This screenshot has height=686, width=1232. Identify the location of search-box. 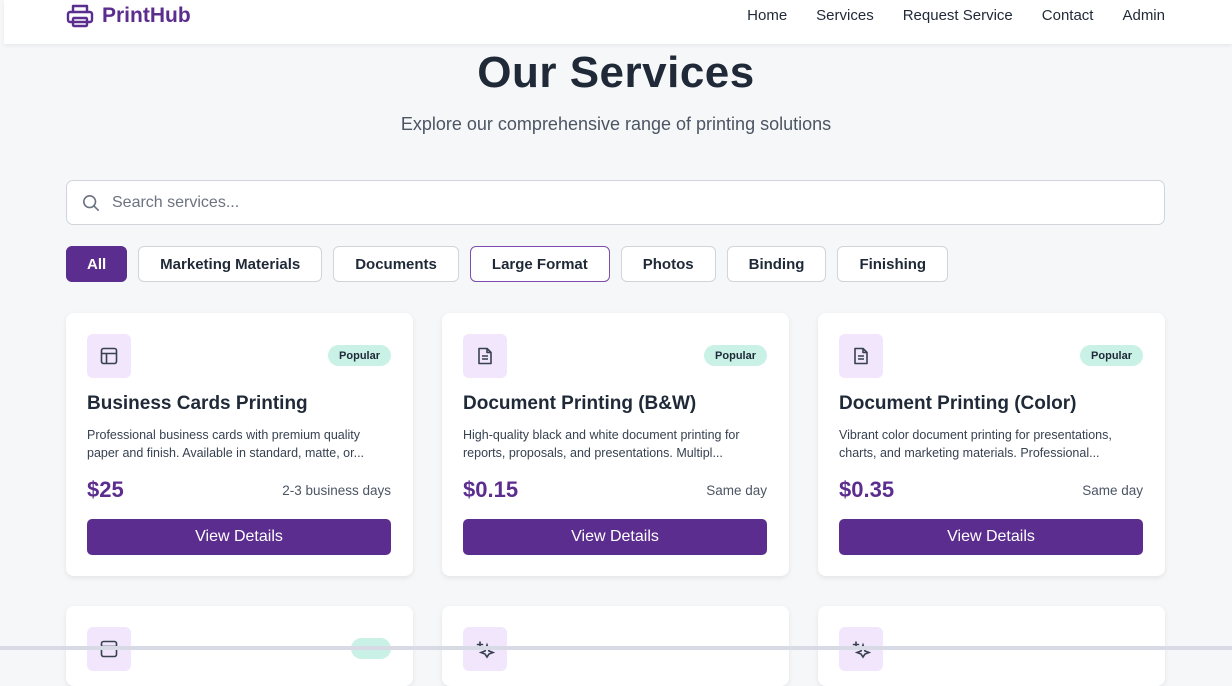
(615, 202).